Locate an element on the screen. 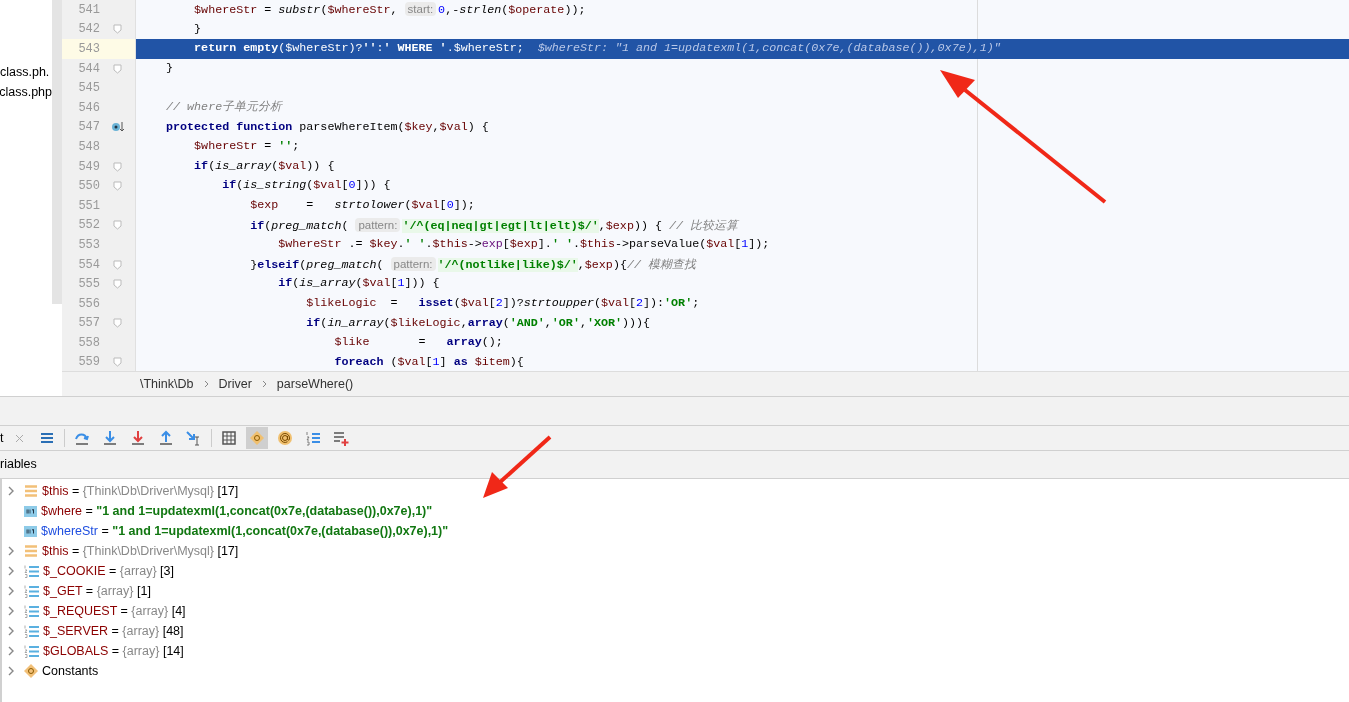 The width and height of the screenshot is (1349, 702). variable-entry: $where = "1 and 1=updatexml(1,concat(0x7e,(database()),0x7e),1)" is located at coordinates (237, 511).